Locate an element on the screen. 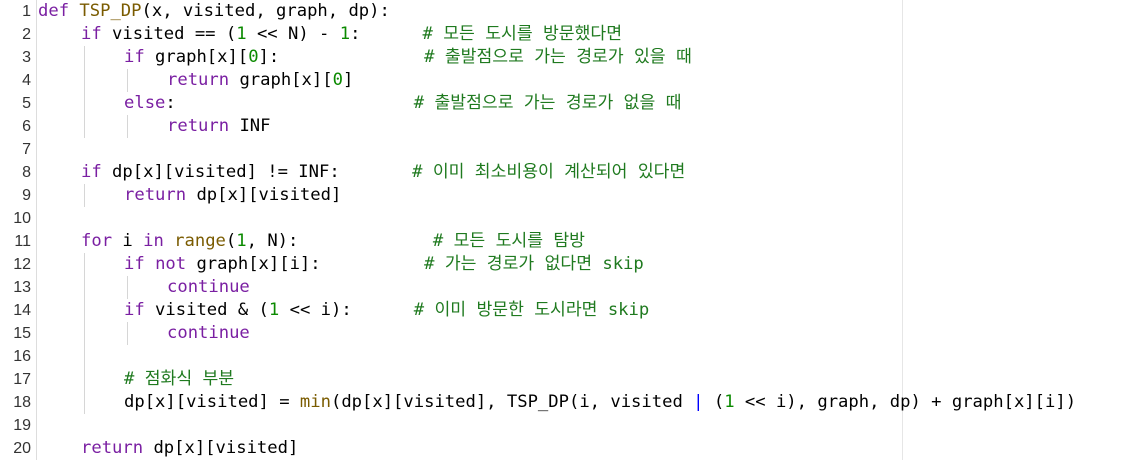 This screenshot has height=460, width=1127. builtin-token: range is located at coordinates (200, 241).